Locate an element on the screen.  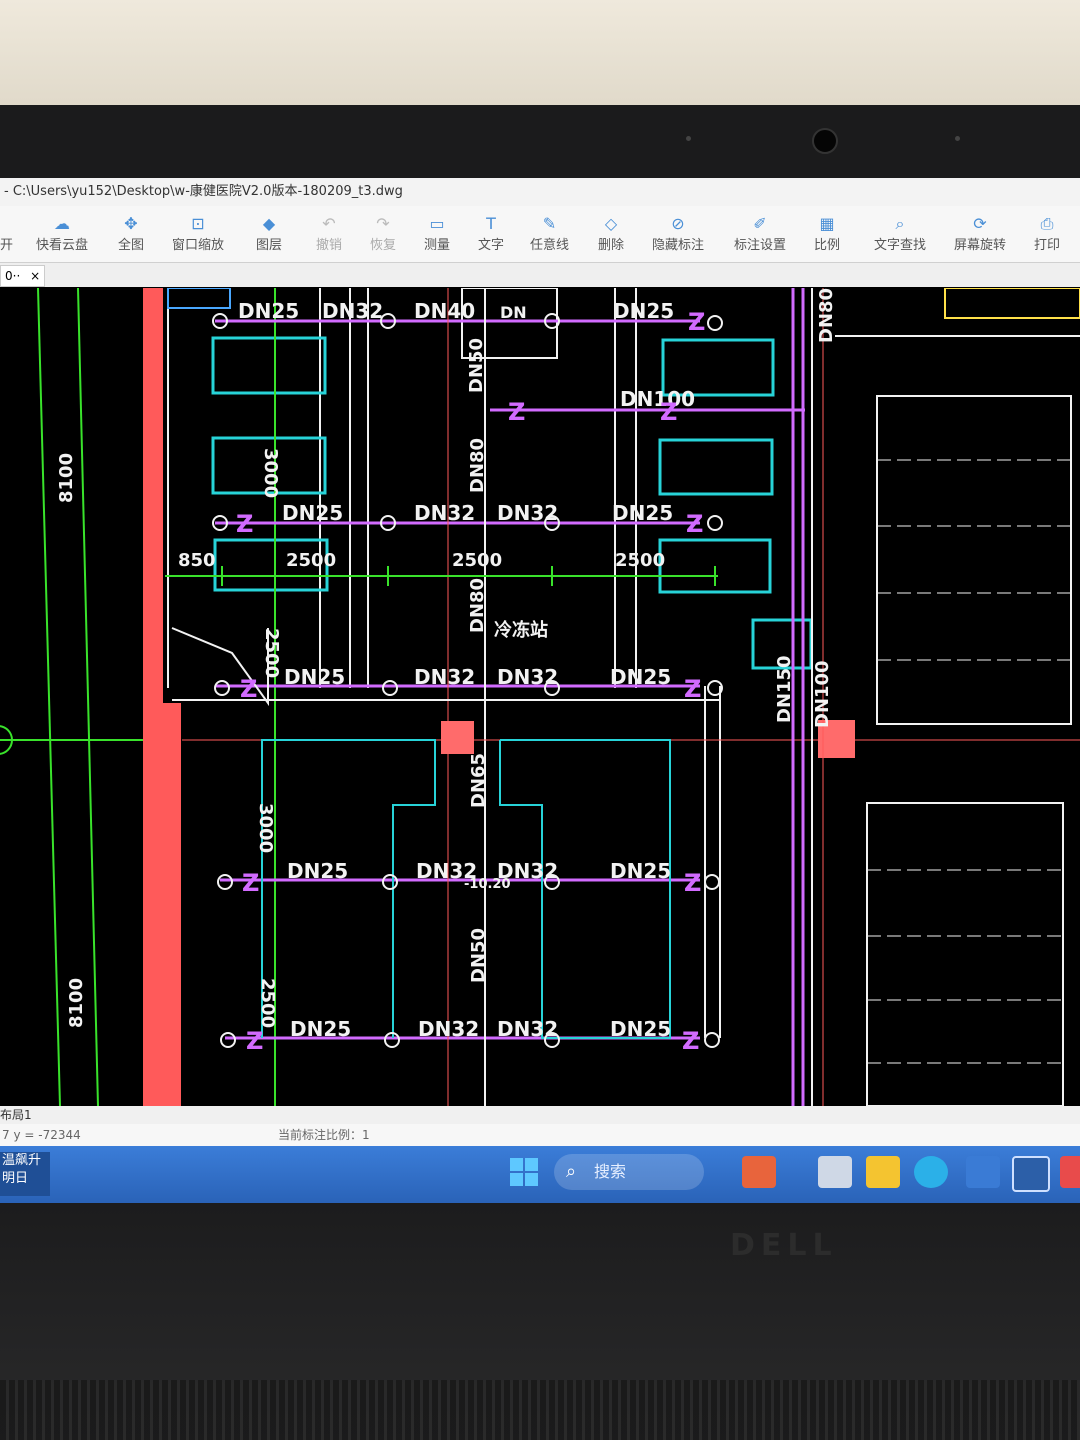
toolbar-layers-button: ◆ 图层 is located at coordinates (269, 233).